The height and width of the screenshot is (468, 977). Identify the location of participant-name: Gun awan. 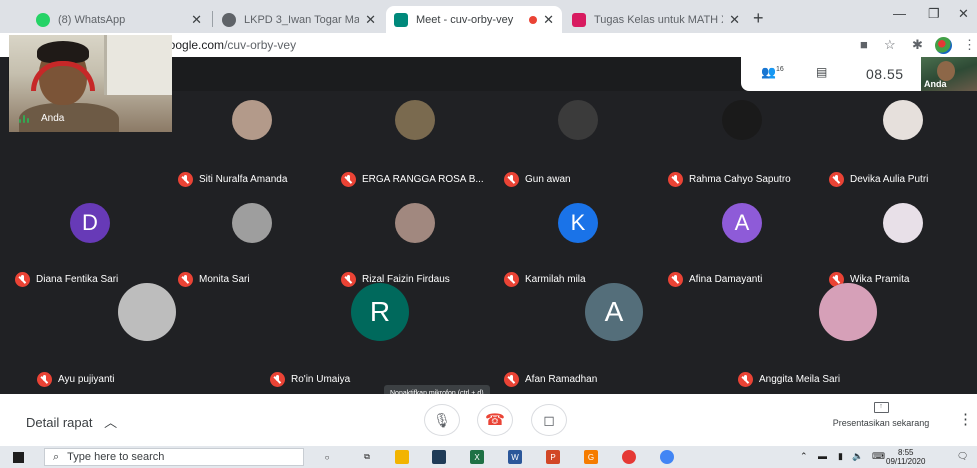
(548, 179).